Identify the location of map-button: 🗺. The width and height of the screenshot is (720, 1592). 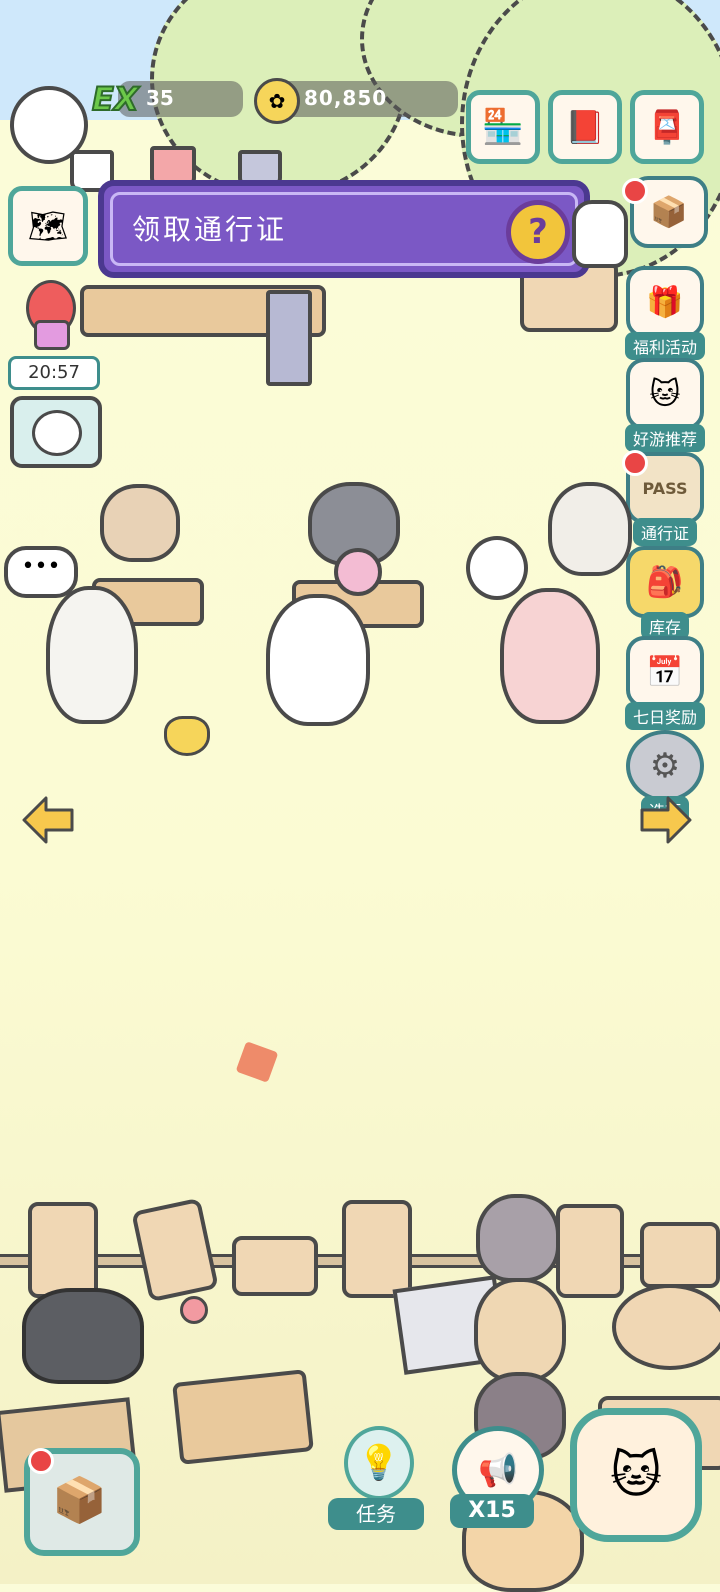
(48, 226).